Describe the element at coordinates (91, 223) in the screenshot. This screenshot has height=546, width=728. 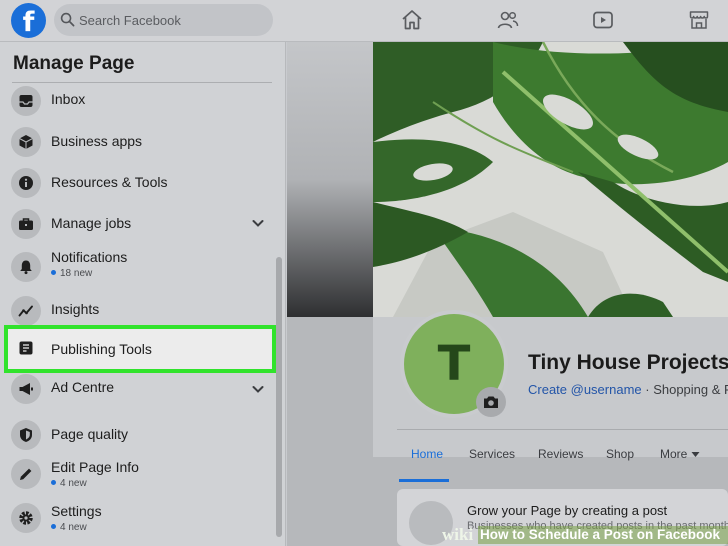
I see `sidebar-item-label: Manage jobs` at that location.